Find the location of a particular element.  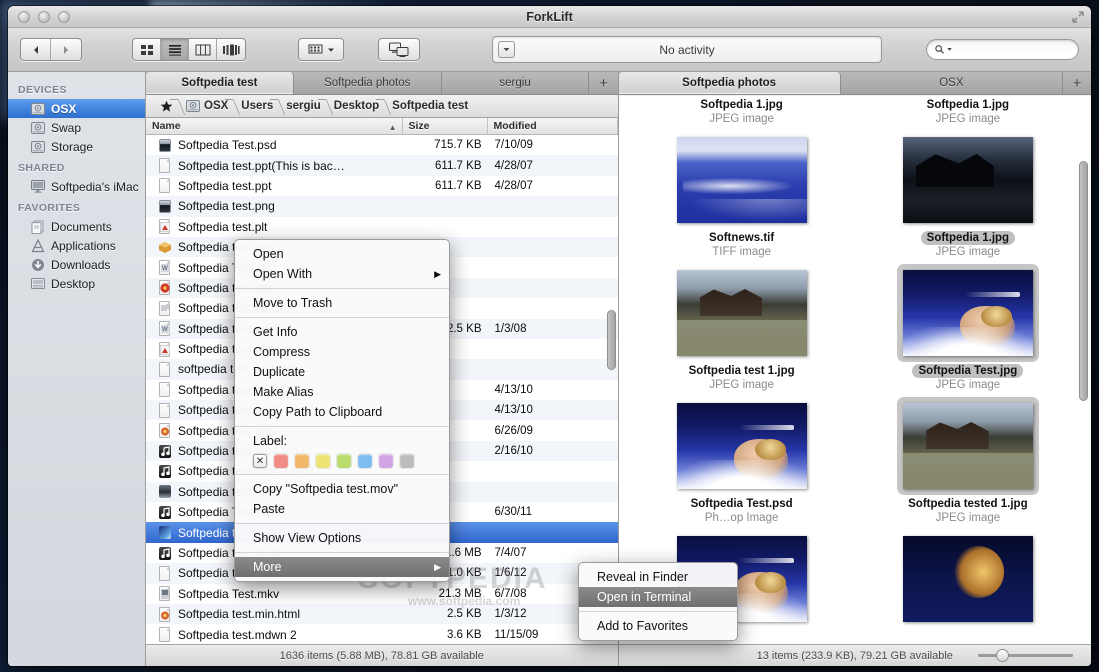

navigation-buttons is located at coordinates (51, 49).